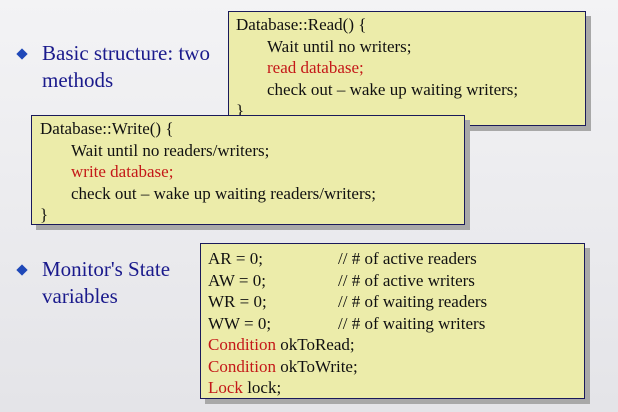 This screenshot has height=412, width=618. Describe the element at coordinates (406, 280) in the screenshot. I see `var-comment: // # of active writers` at that location.